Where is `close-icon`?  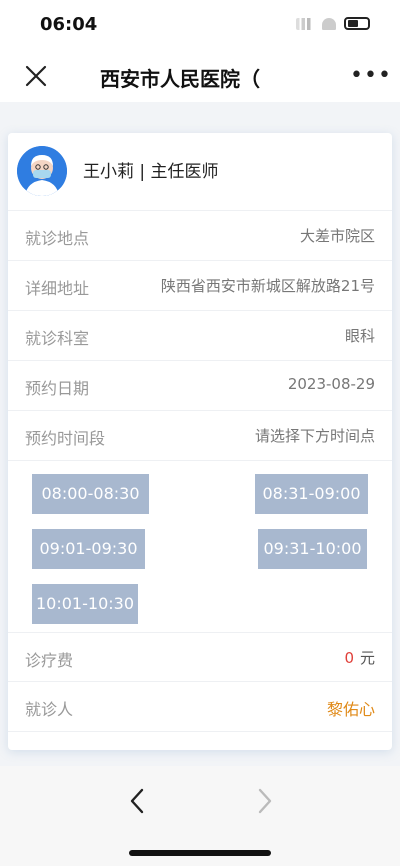 close-icon is located at coordinates (36, 76).